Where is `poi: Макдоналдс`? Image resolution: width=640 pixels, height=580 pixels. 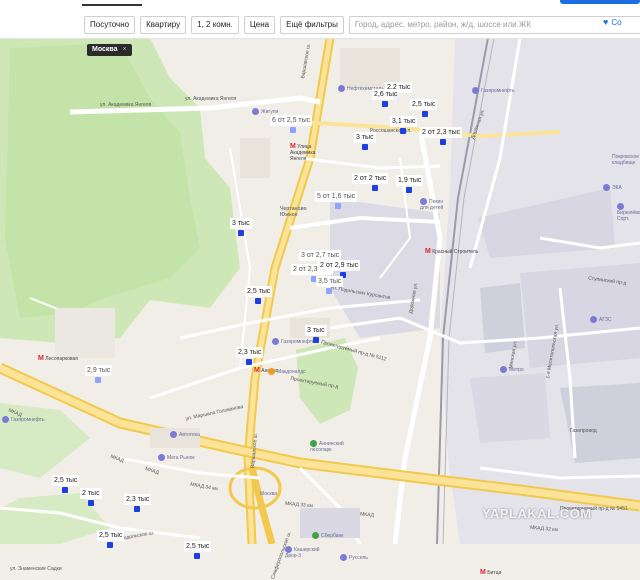 poi: Макдоналдс is located at coordinates (287, 371).